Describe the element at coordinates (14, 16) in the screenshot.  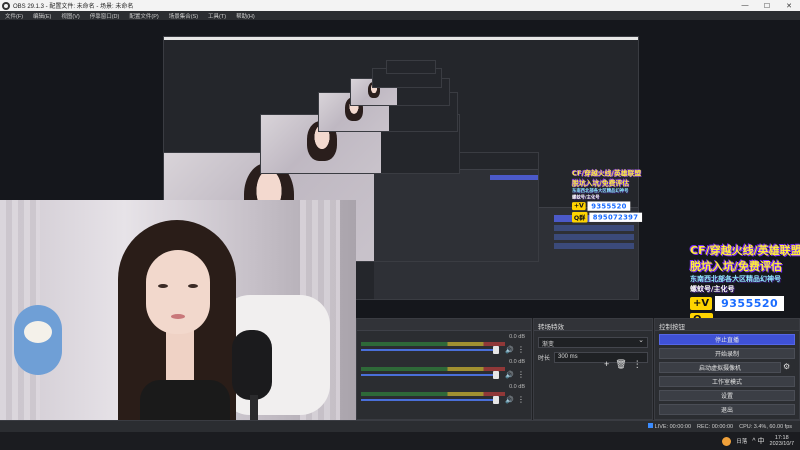
I see `menu-file: 文件(F)` at that location.